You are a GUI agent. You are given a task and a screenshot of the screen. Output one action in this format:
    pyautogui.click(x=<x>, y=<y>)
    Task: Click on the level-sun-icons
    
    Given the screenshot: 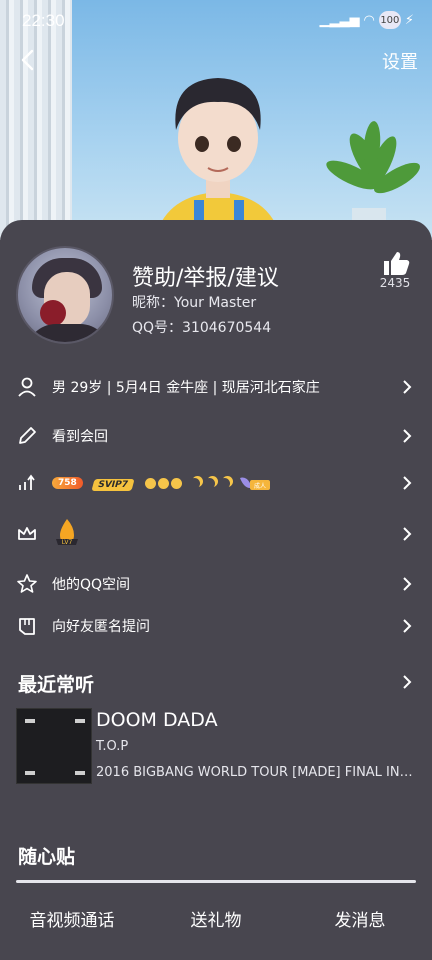 What is the action you would take?
    pyautogui.click(x=191, y=483)
    